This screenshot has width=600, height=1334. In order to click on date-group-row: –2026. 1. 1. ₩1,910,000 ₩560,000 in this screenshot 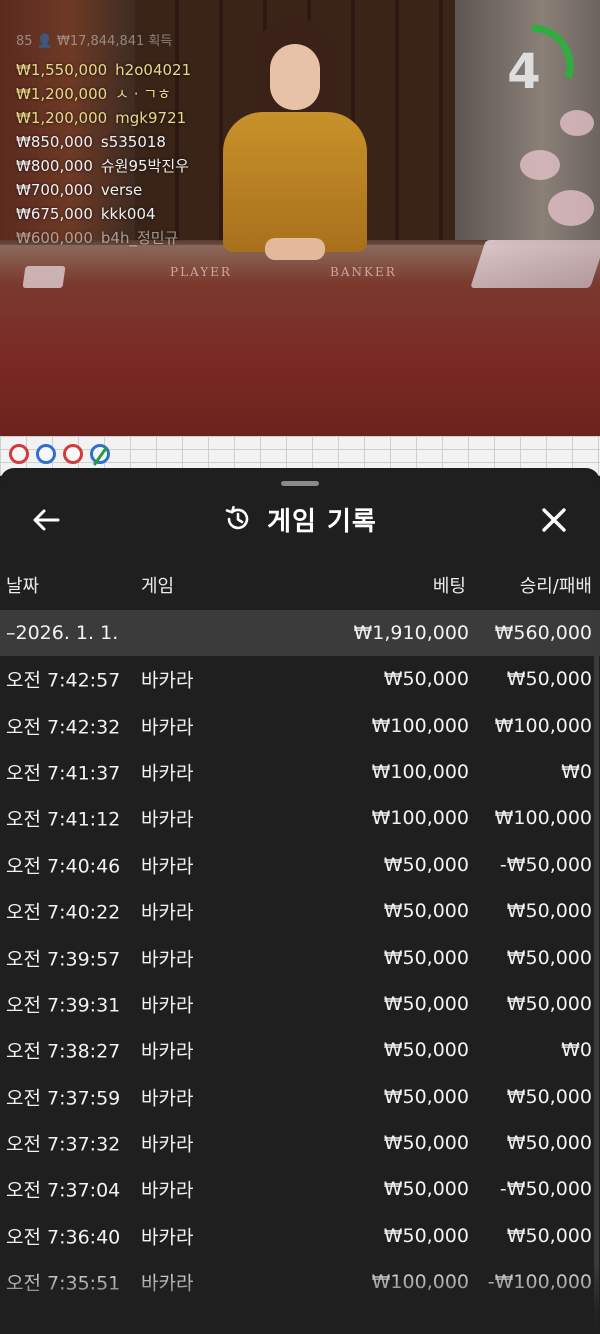, I will do `click(300, 633)`.